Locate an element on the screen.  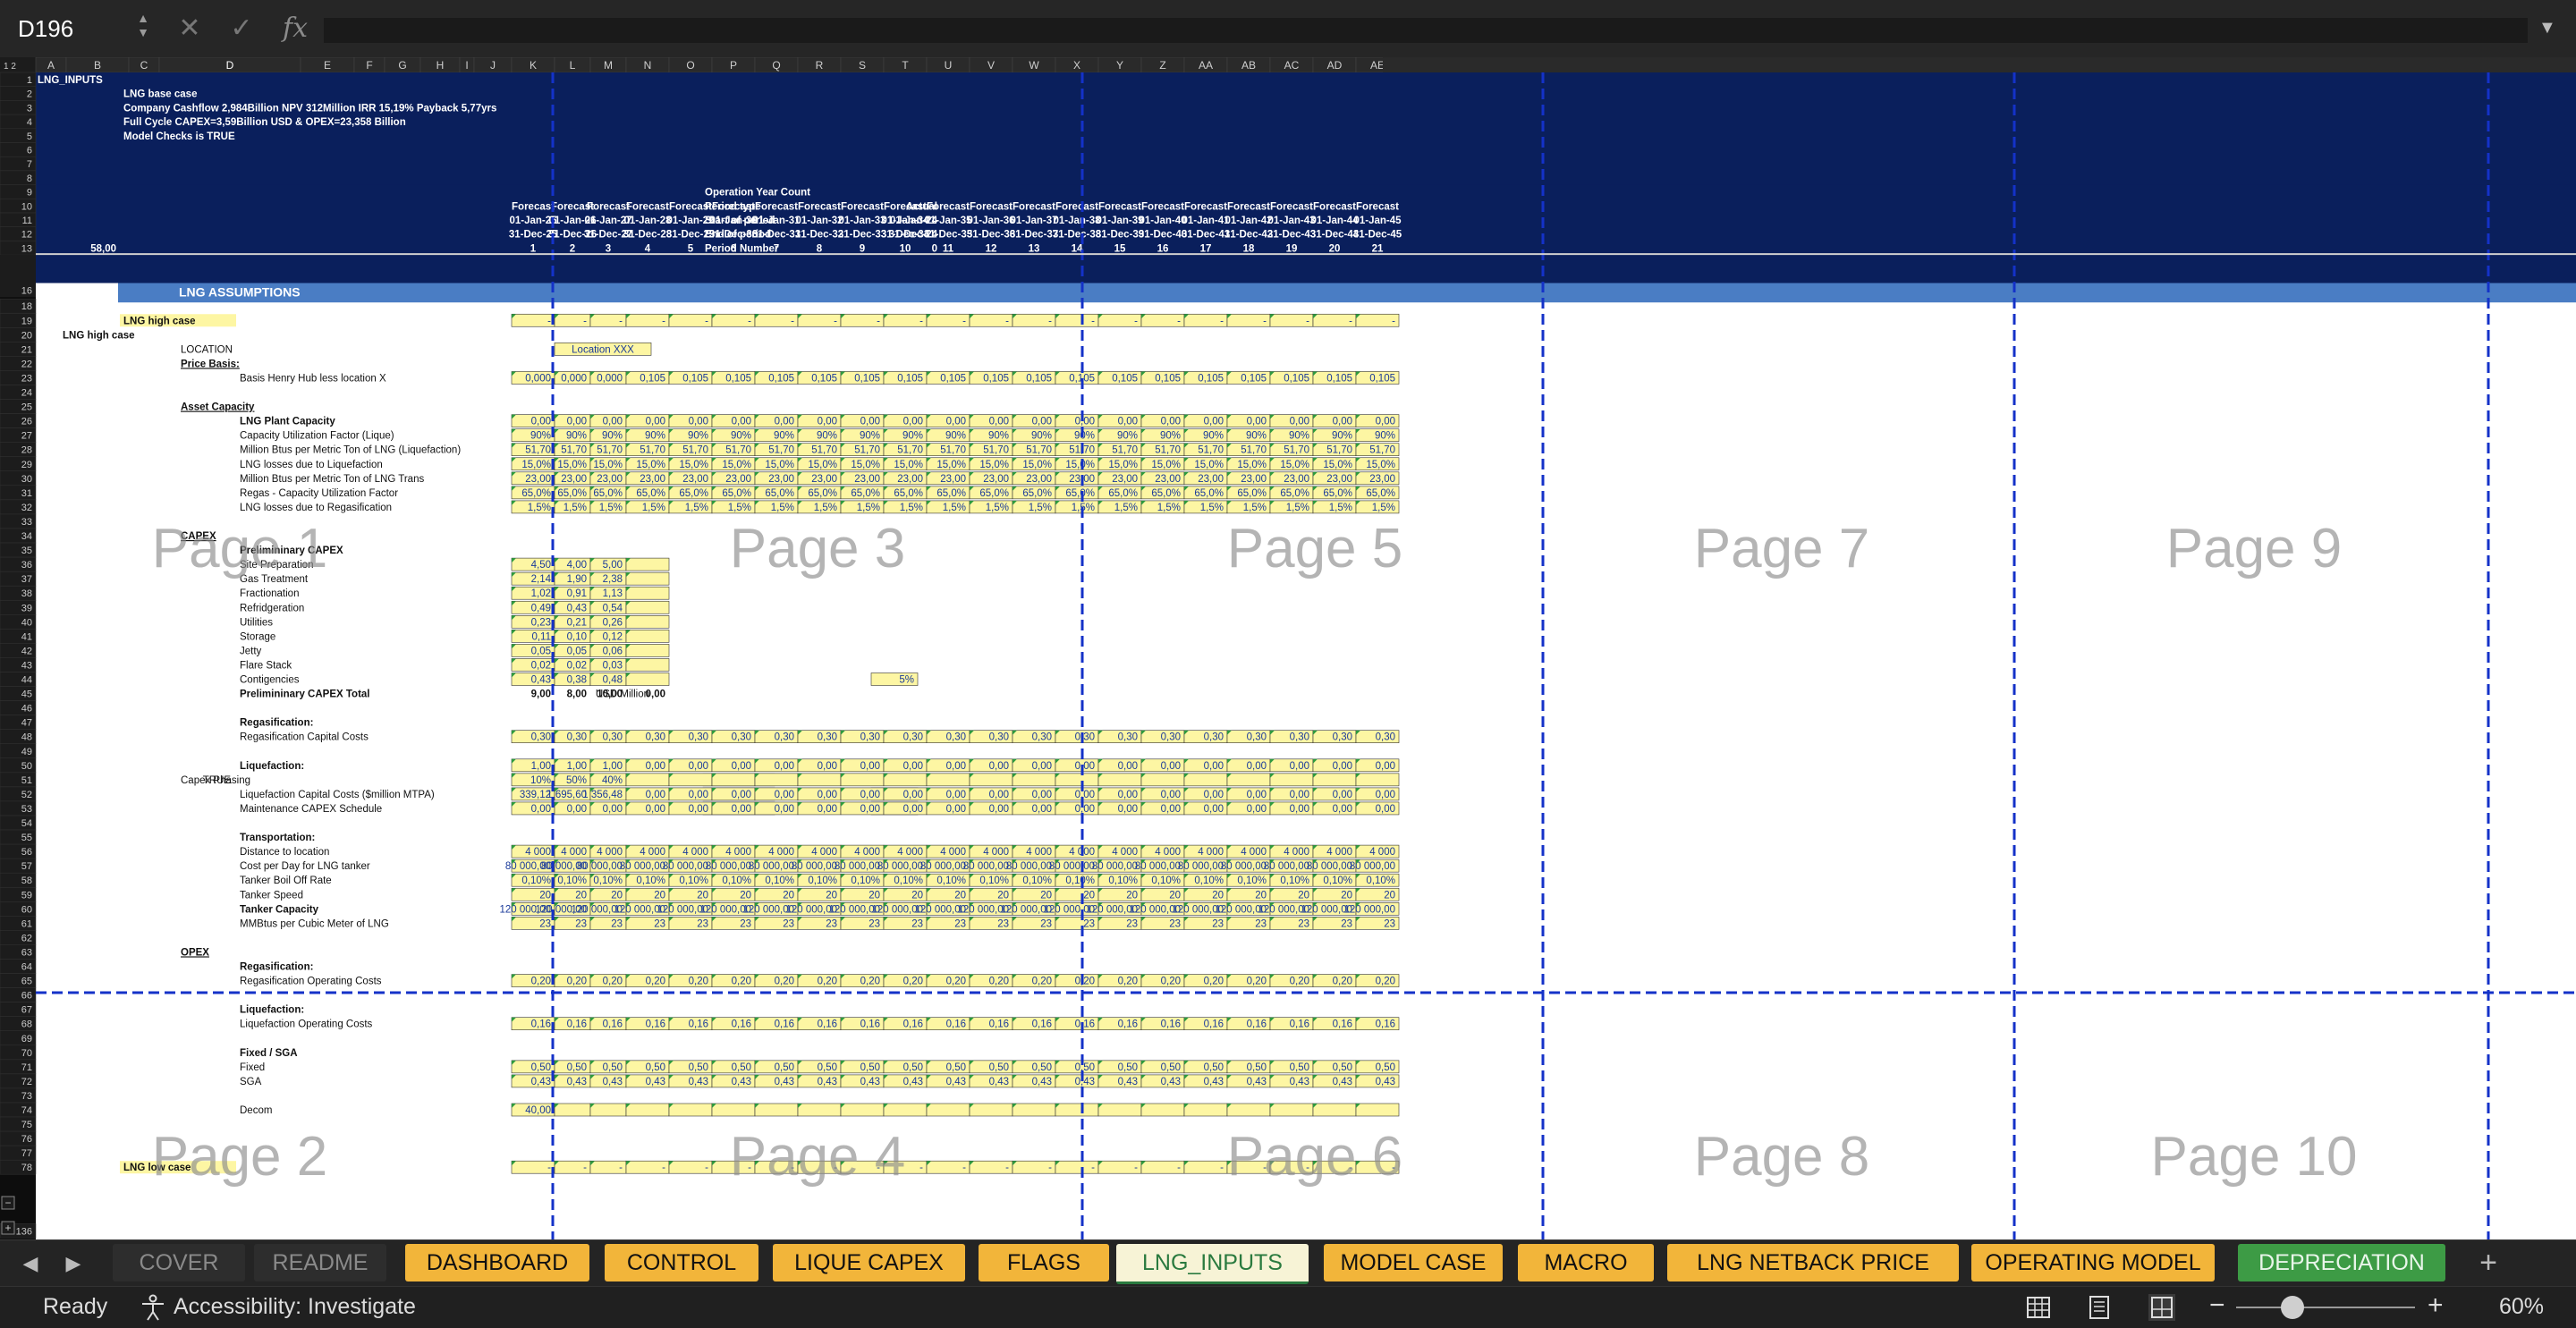
row-header-label: 9 is located at coordinates (29, 193).